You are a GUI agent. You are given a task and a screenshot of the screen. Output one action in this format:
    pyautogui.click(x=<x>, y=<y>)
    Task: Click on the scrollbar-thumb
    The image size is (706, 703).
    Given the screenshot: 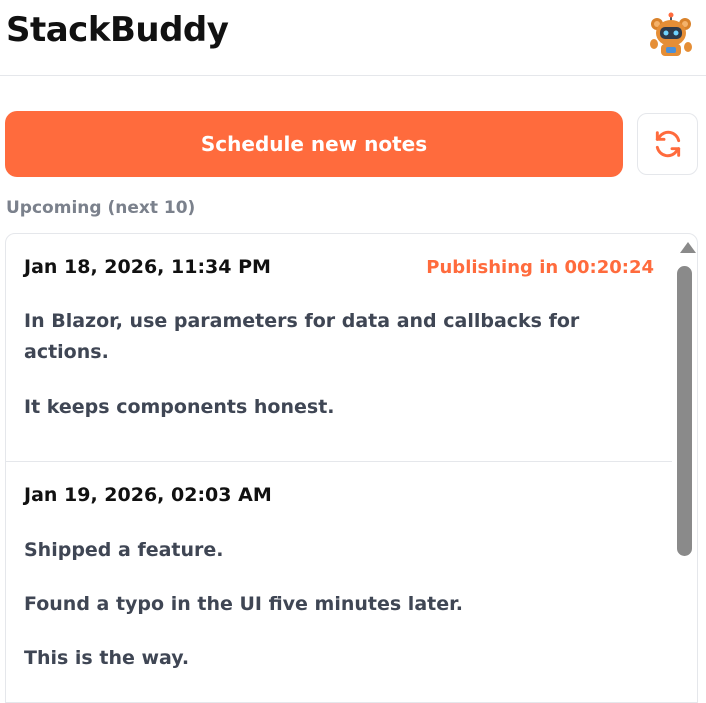 What is the action you would take?
    pyautogui.click(x=684, y=411)
    